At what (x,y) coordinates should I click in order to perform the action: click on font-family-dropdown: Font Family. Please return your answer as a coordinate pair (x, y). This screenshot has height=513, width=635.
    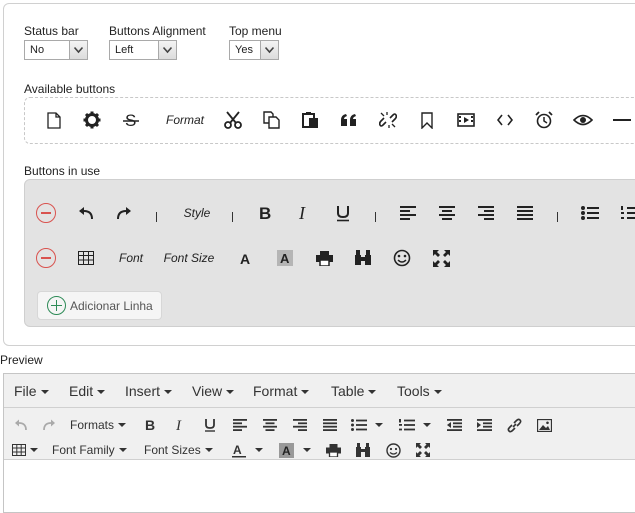
    Looking at the image, I should click on (92, 450).